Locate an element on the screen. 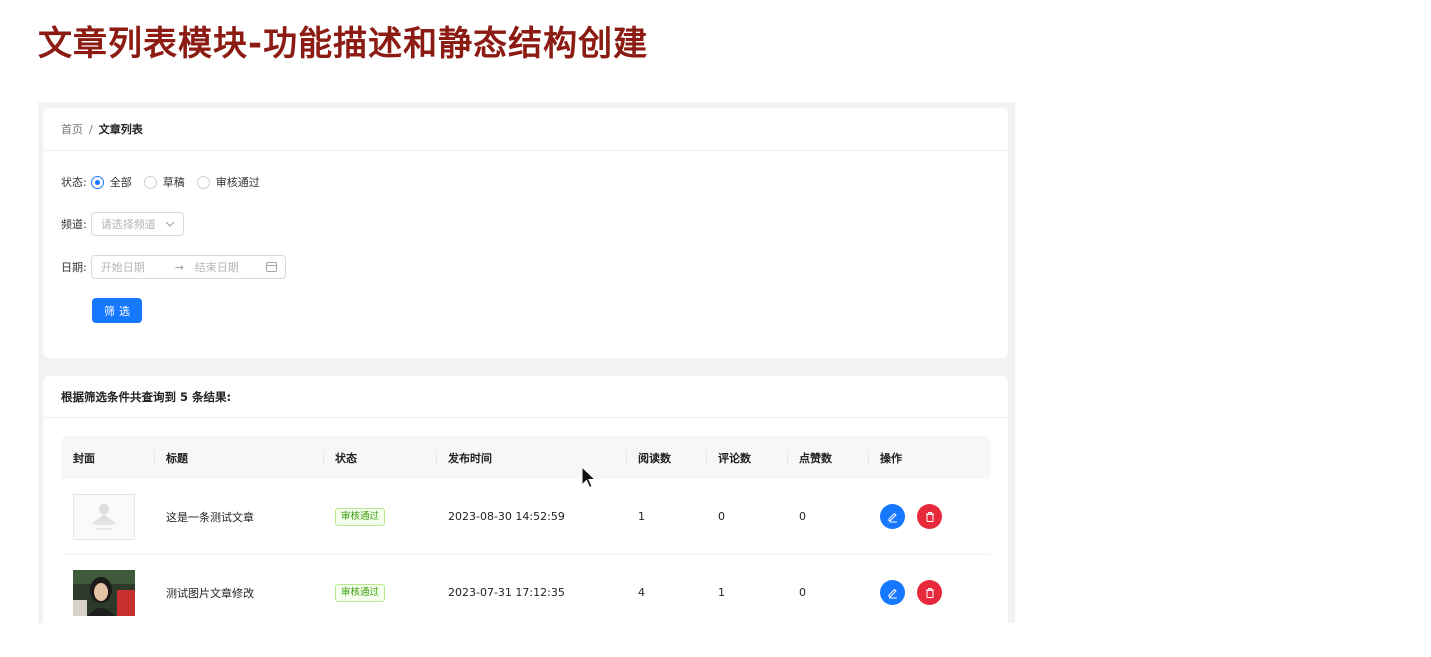 The height and width of the screenshot is (657, 1431). date-start-input: 开始日期 is located at coordinates (138, 267).